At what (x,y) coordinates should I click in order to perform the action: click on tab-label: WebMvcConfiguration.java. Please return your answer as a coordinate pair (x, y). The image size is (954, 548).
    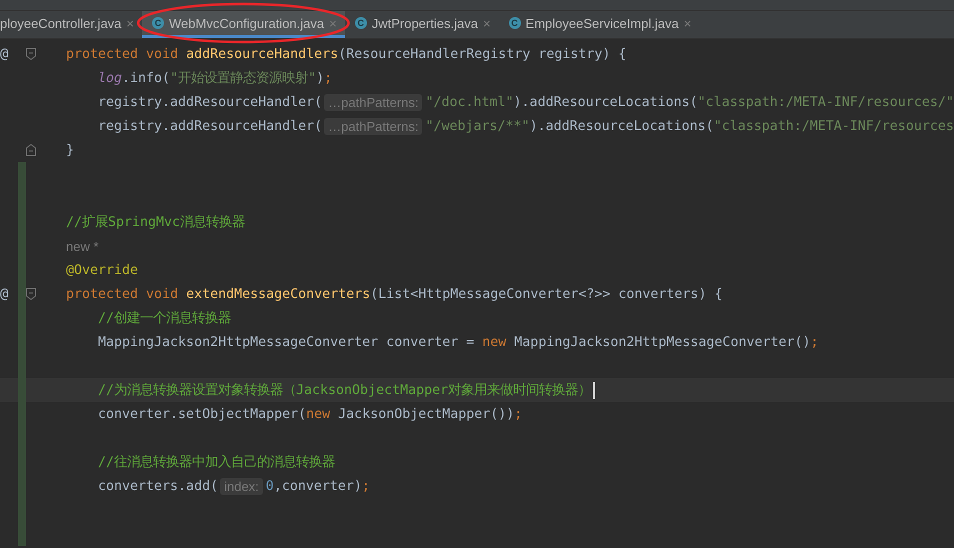
    Looking at the image, I should click on (246, 23).